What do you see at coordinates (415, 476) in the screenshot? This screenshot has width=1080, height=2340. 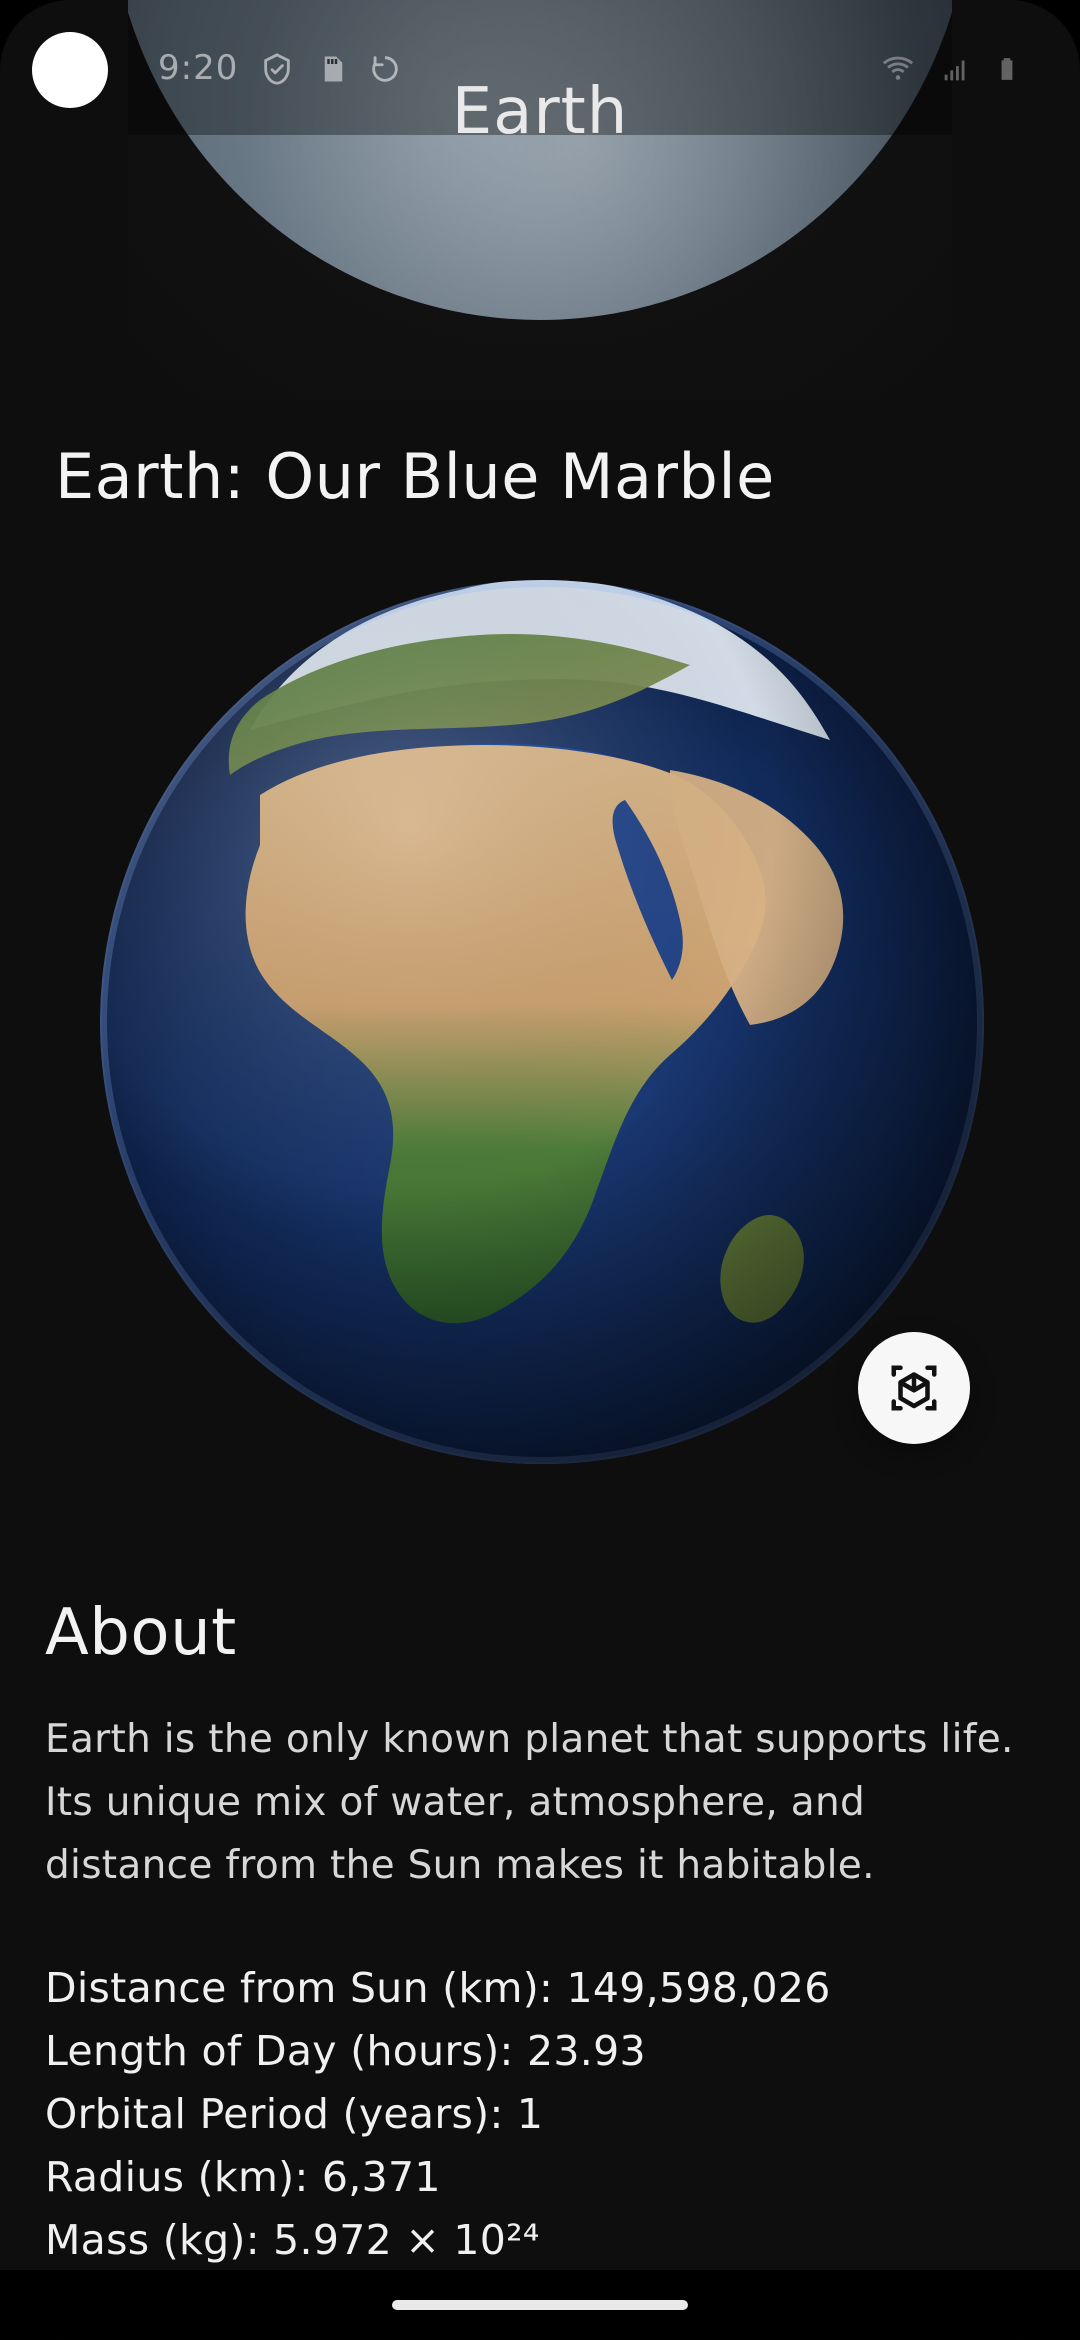 I see `page-headline: Earth: Our Blue Marble` at bounding box center [415, 476].